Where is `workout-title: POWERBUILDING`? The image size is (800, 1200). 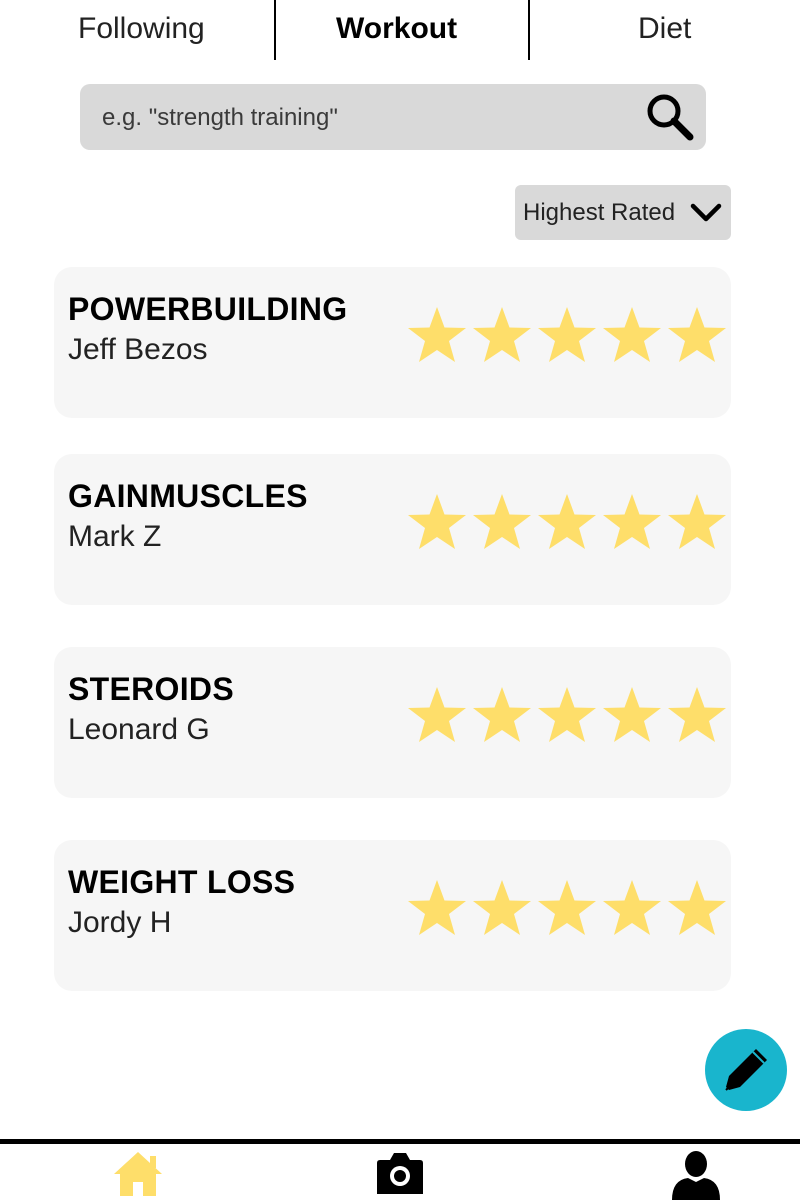 workout-title: POWERBUILDING is located at coordinates (208, 309).